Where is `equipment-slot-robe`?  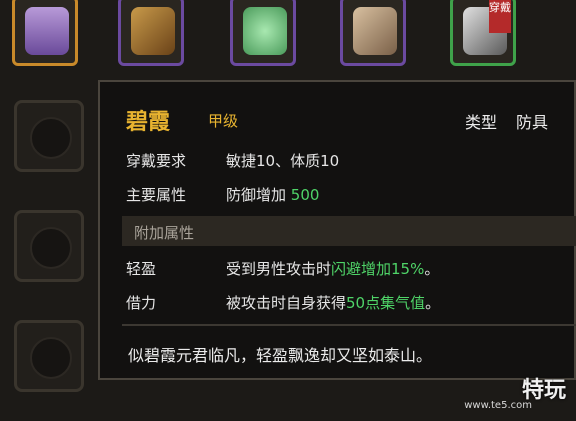 equipment-slot-robe is located at coordinates (45, 33).